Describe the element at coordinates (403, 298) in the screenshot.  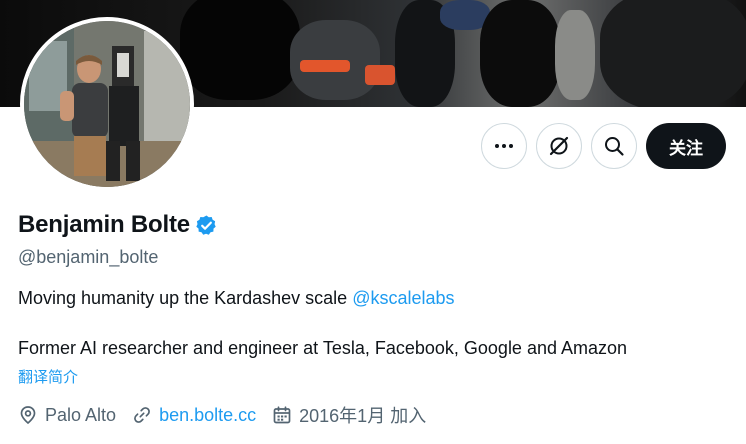
I see `bio-mention-link: @kscalelabs` at that location.